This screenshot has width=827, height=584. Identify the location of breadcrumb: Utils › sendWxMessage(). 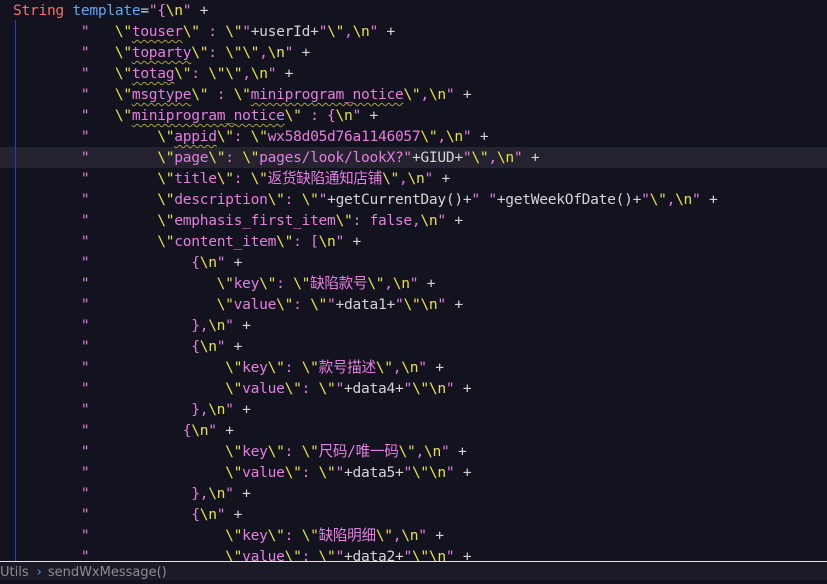
(413, 571).